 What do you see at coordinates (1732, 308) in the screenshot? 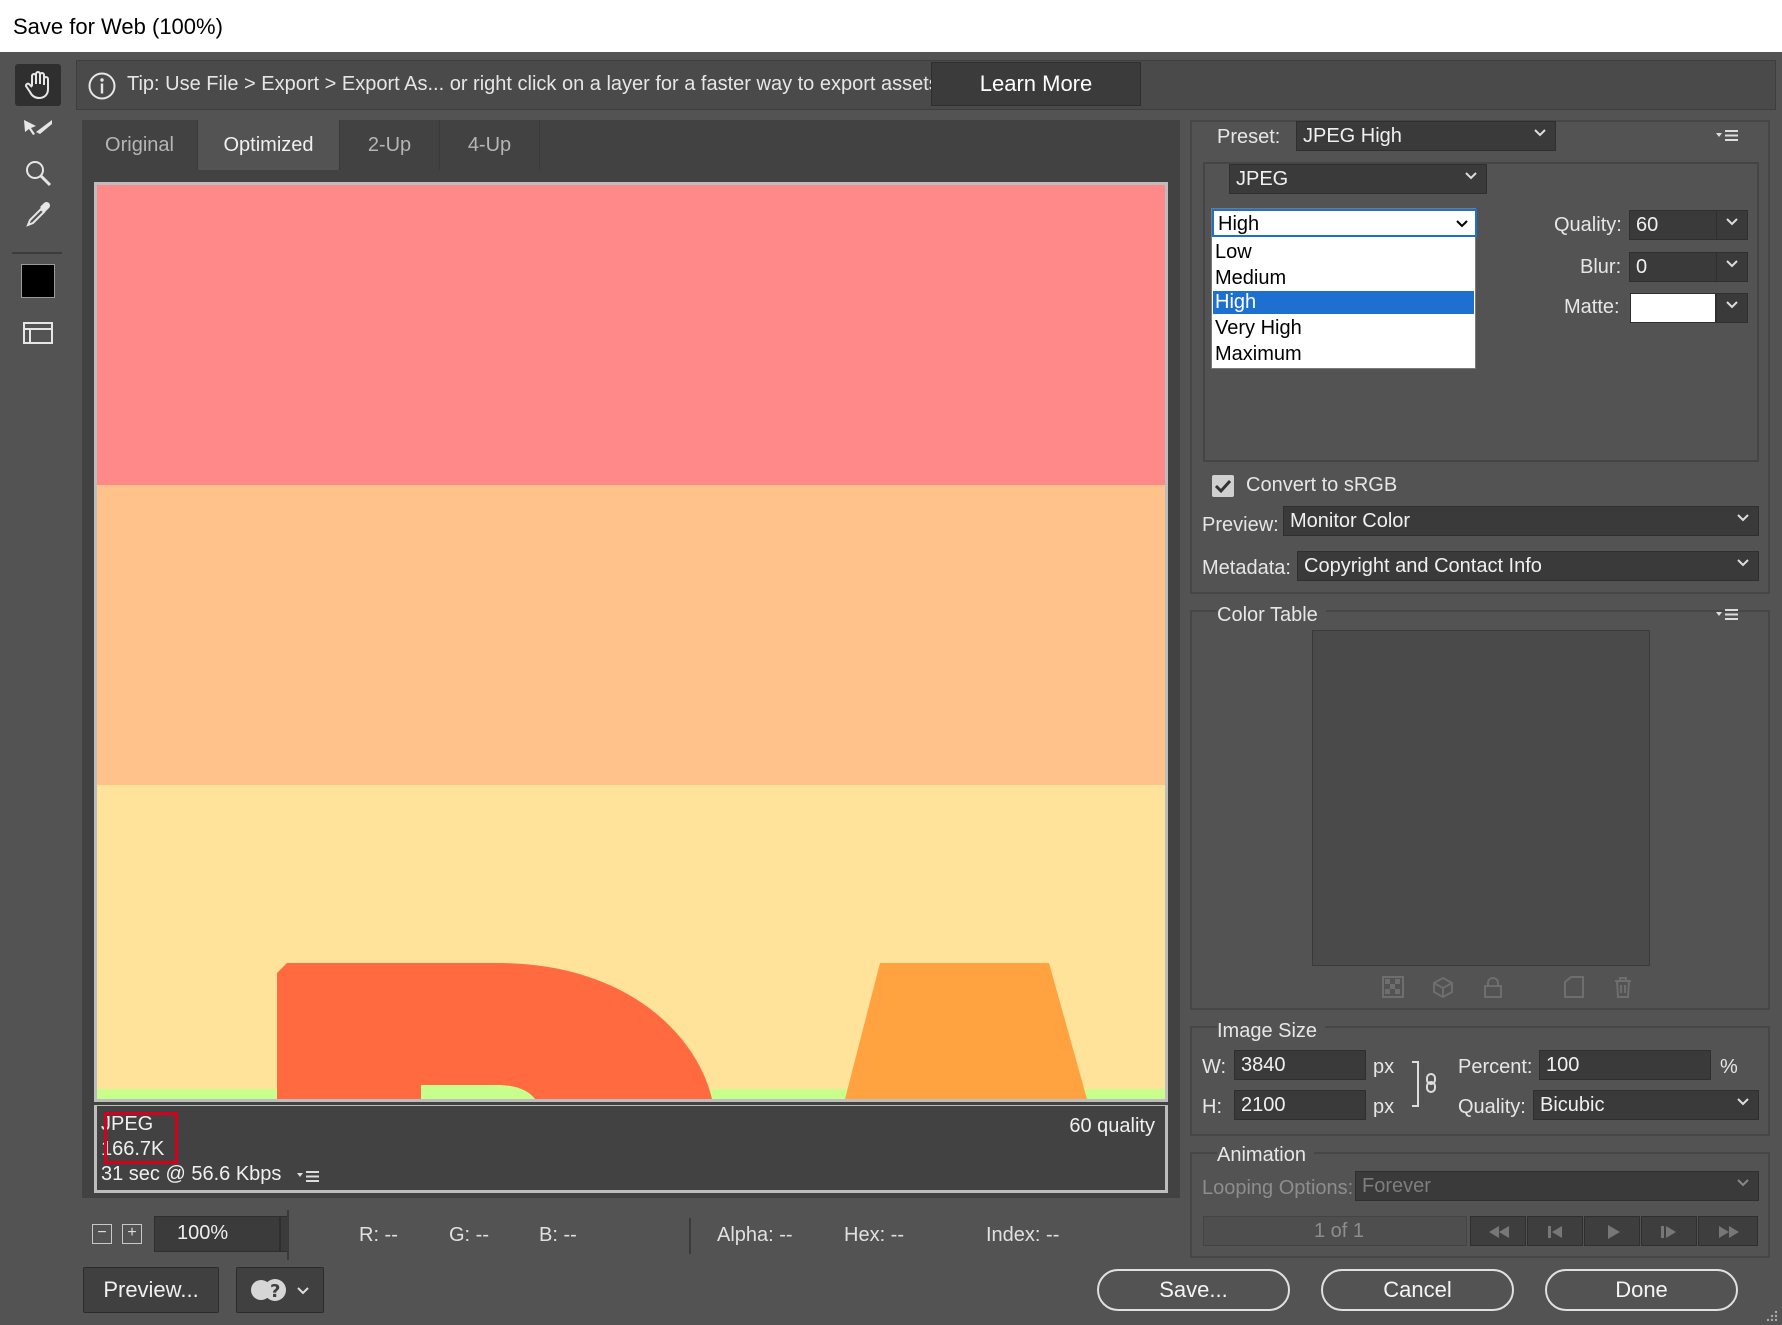
I see `matte-dropdown` at bounding box center [1732, 308].